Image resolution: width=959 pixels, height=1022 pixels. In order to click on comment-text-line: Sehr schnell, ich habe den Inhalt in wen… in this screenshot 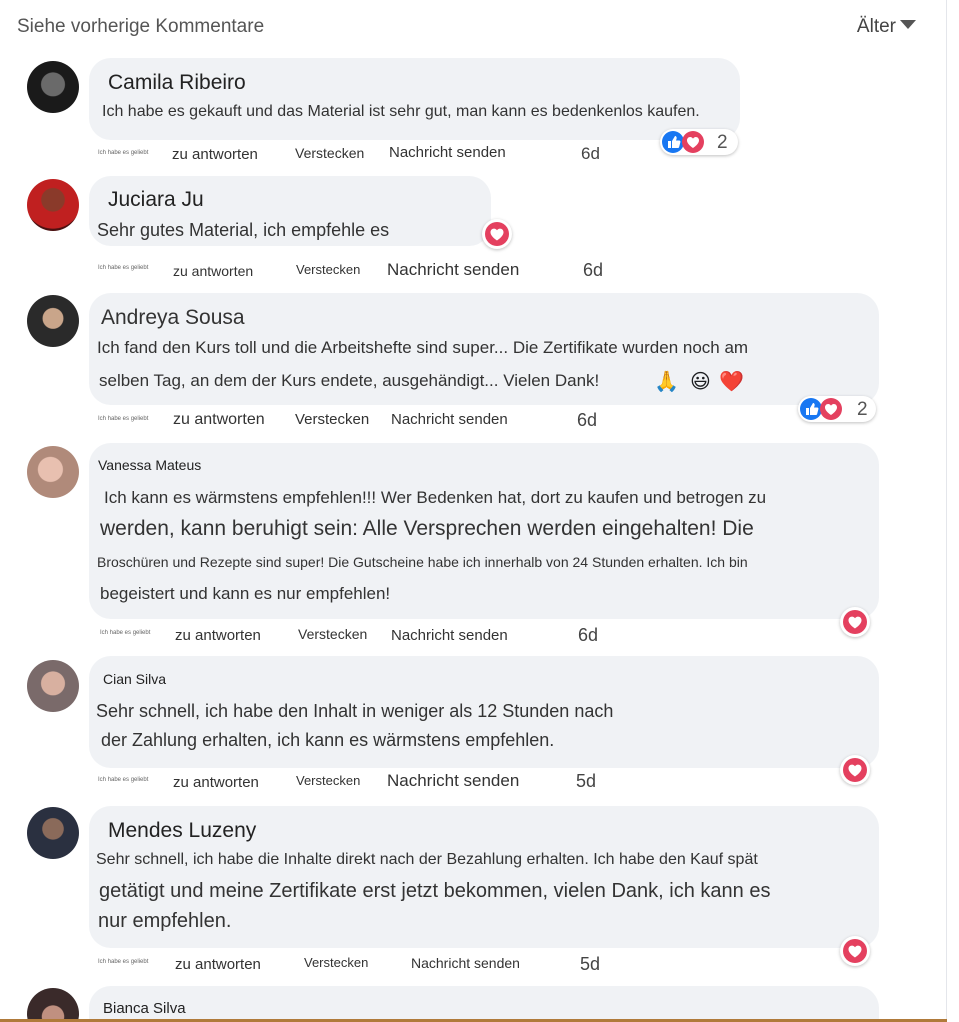, I will do `click(355, 711)`.